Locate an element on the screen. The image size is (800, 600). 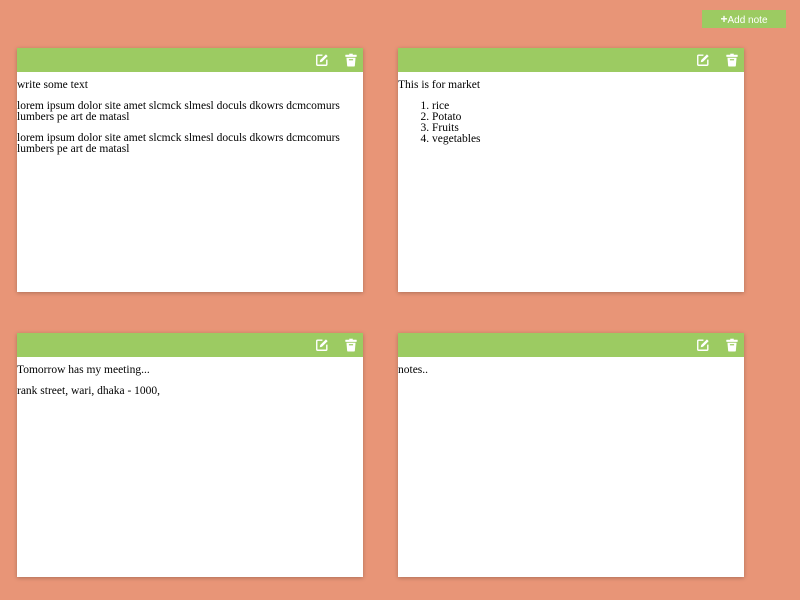
note-text: notes.. is located at coordinates (413, 370).